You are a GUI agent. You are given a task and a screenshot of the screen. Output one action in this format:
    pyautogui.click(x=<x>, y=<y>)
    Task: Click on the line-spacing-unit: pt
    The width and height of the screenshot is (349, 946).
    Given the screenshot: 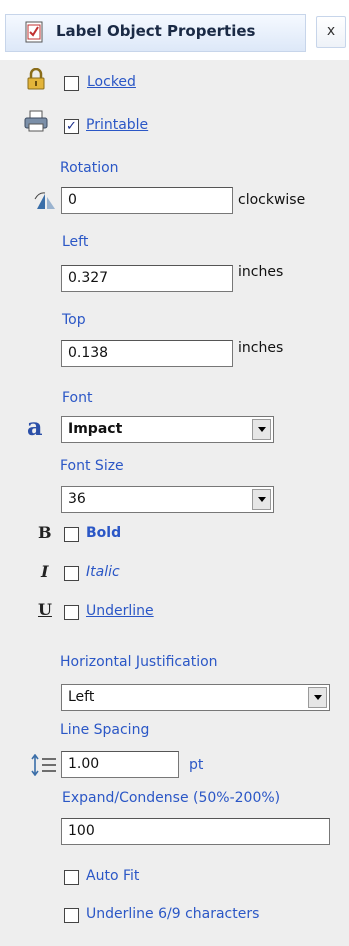 What is the action you would take?
    pyautogui.click(x=196, y=765)
    